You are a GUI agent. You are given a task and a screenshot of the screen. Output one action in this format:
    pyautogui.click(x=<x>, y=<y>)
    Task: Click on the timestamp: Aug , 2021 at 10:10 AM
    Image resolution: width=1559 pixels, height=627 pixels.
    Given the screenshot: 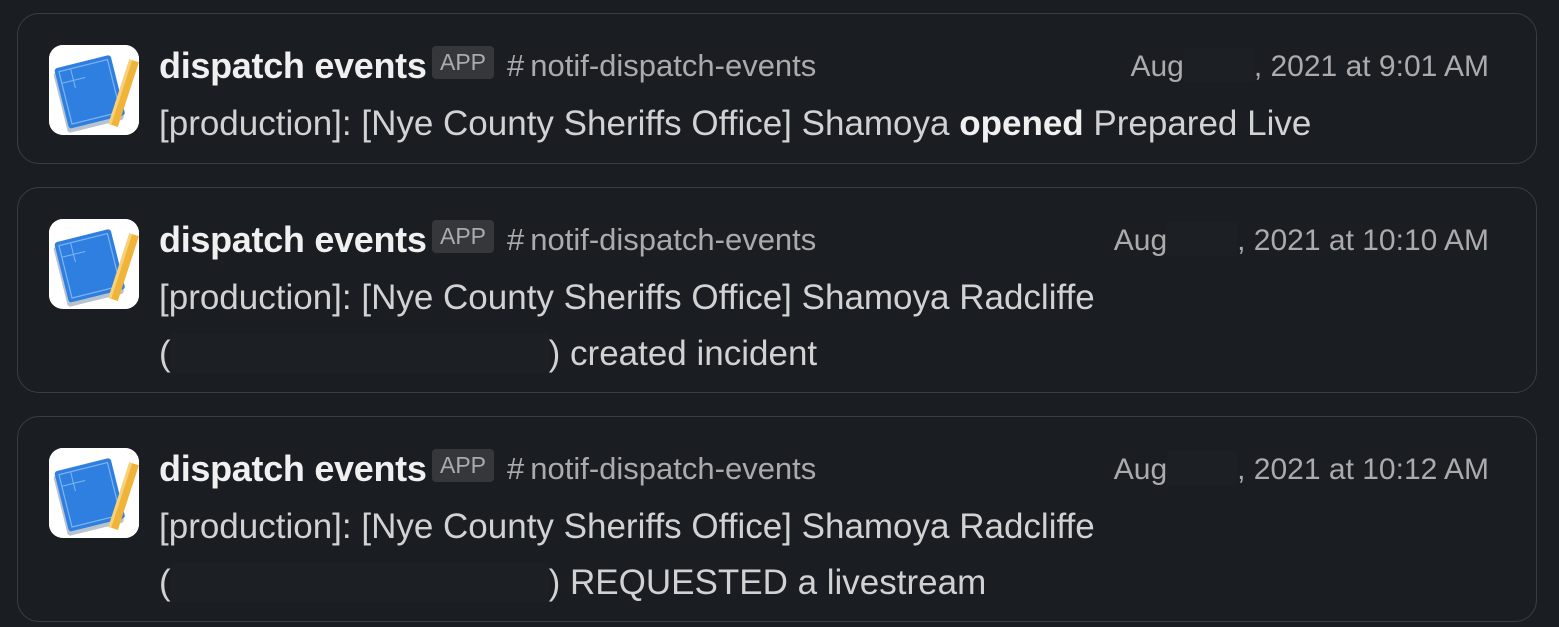 What is the action you would take?
    pyautogui.click(x=1301, y=240)
    